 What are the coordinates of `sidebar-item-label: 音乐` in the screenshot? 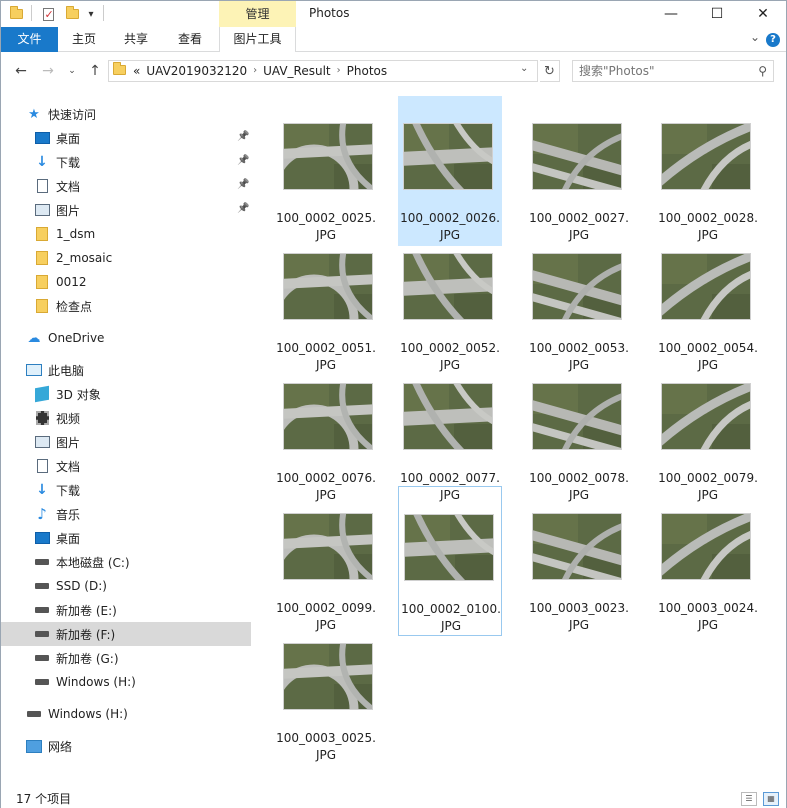 It's located at (68, 514).